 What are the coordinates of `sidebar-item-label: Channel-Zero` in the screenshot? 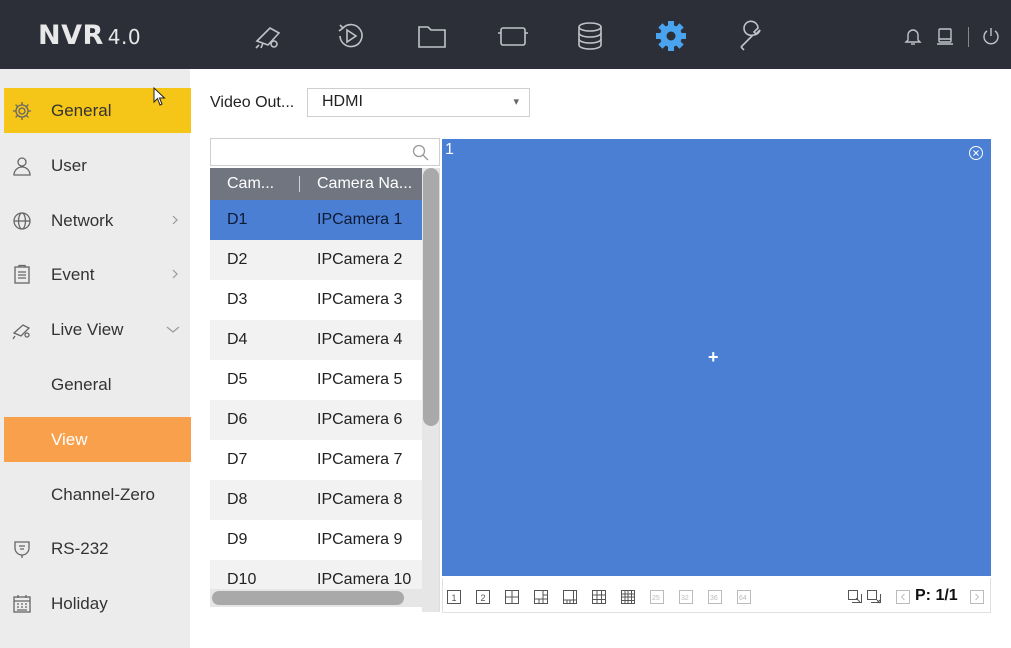 It's located at (103, 494).